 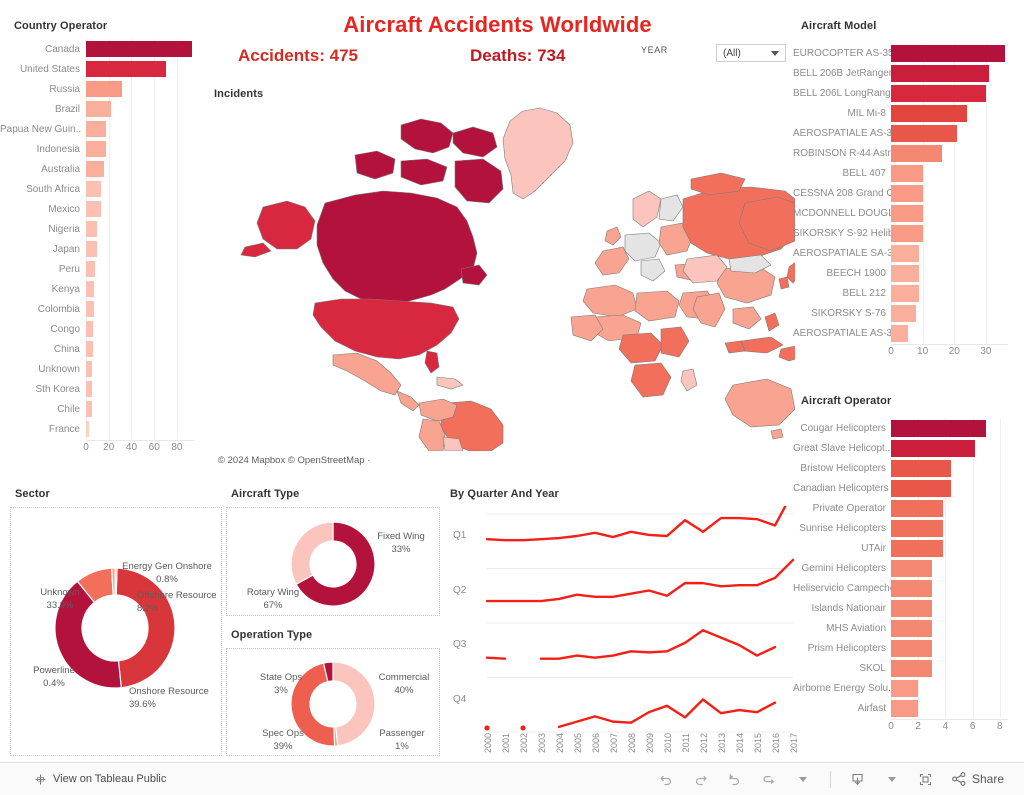 I want to click on map-country-us-florida, so click(x=432, y=362).